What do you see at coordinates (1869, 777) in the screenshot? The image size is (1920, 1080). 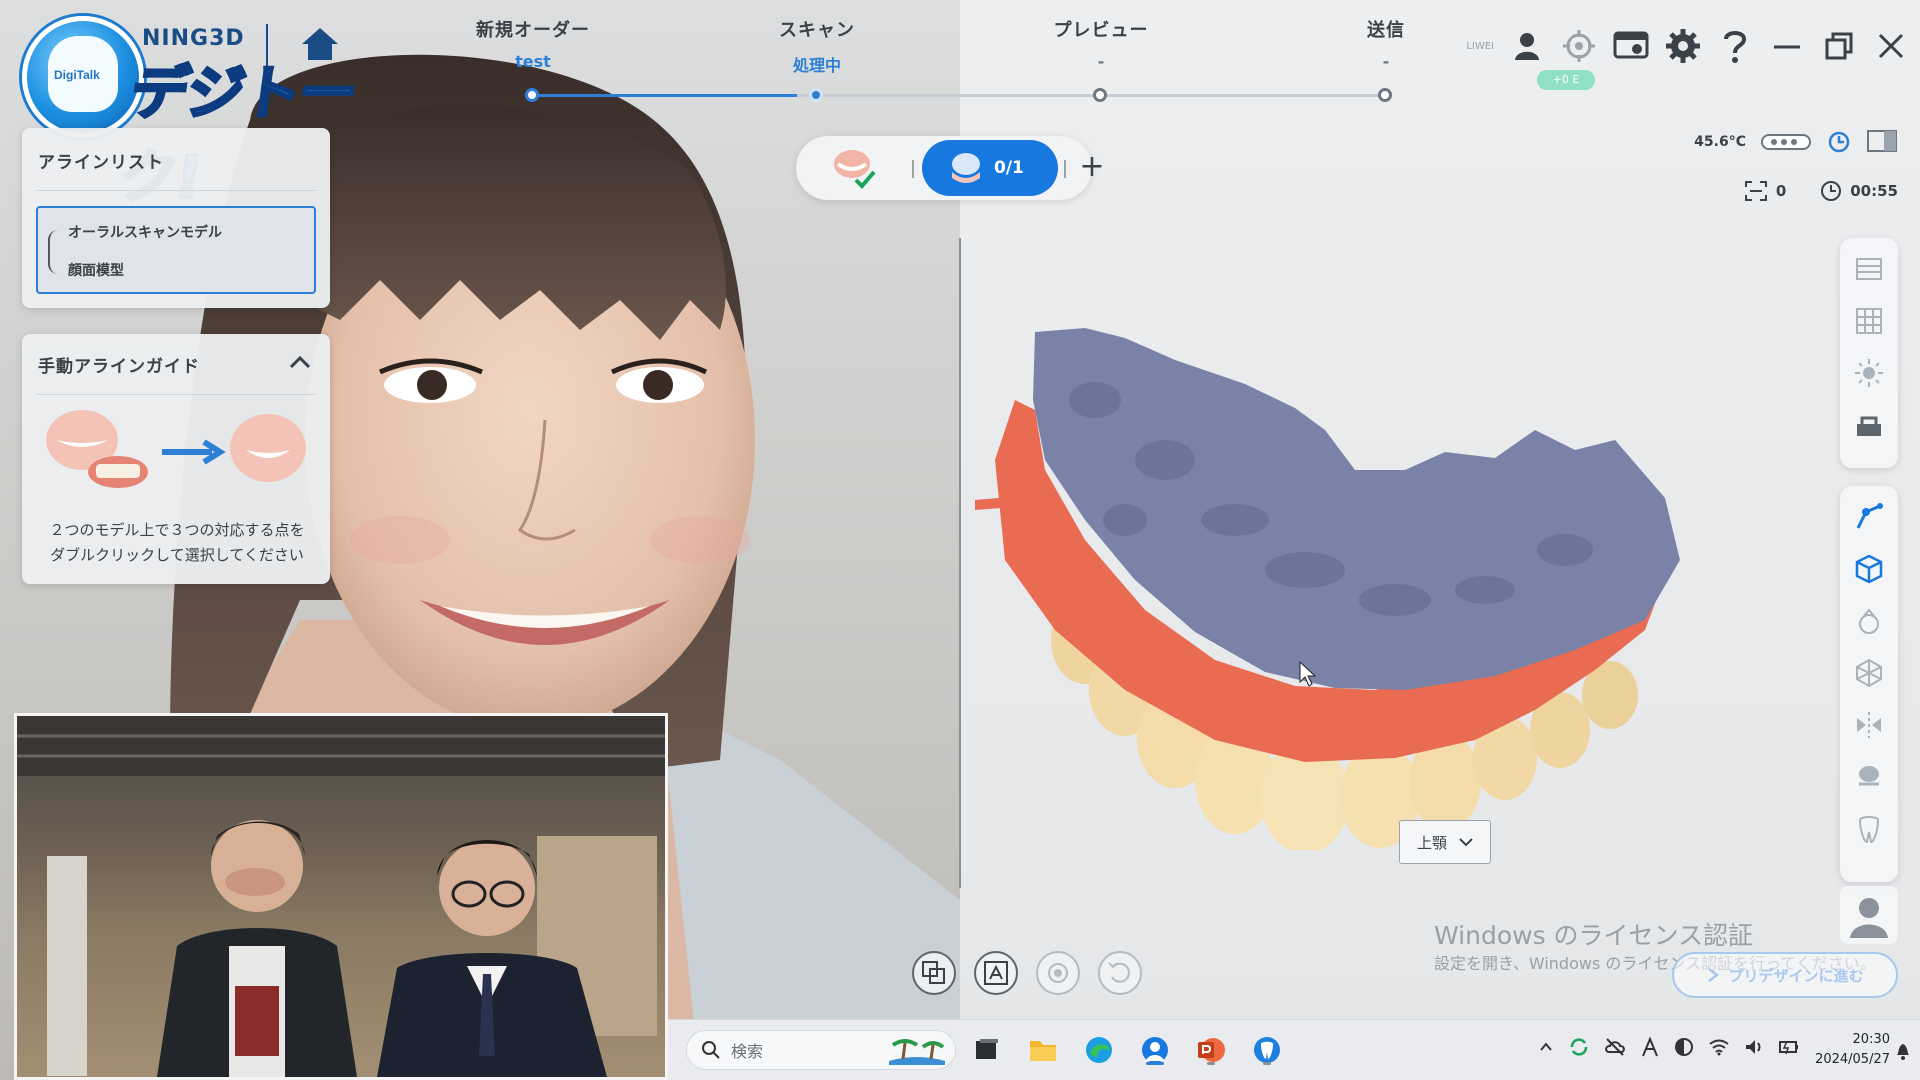 I see `bite-icon` at bounding box center [1869, 777].